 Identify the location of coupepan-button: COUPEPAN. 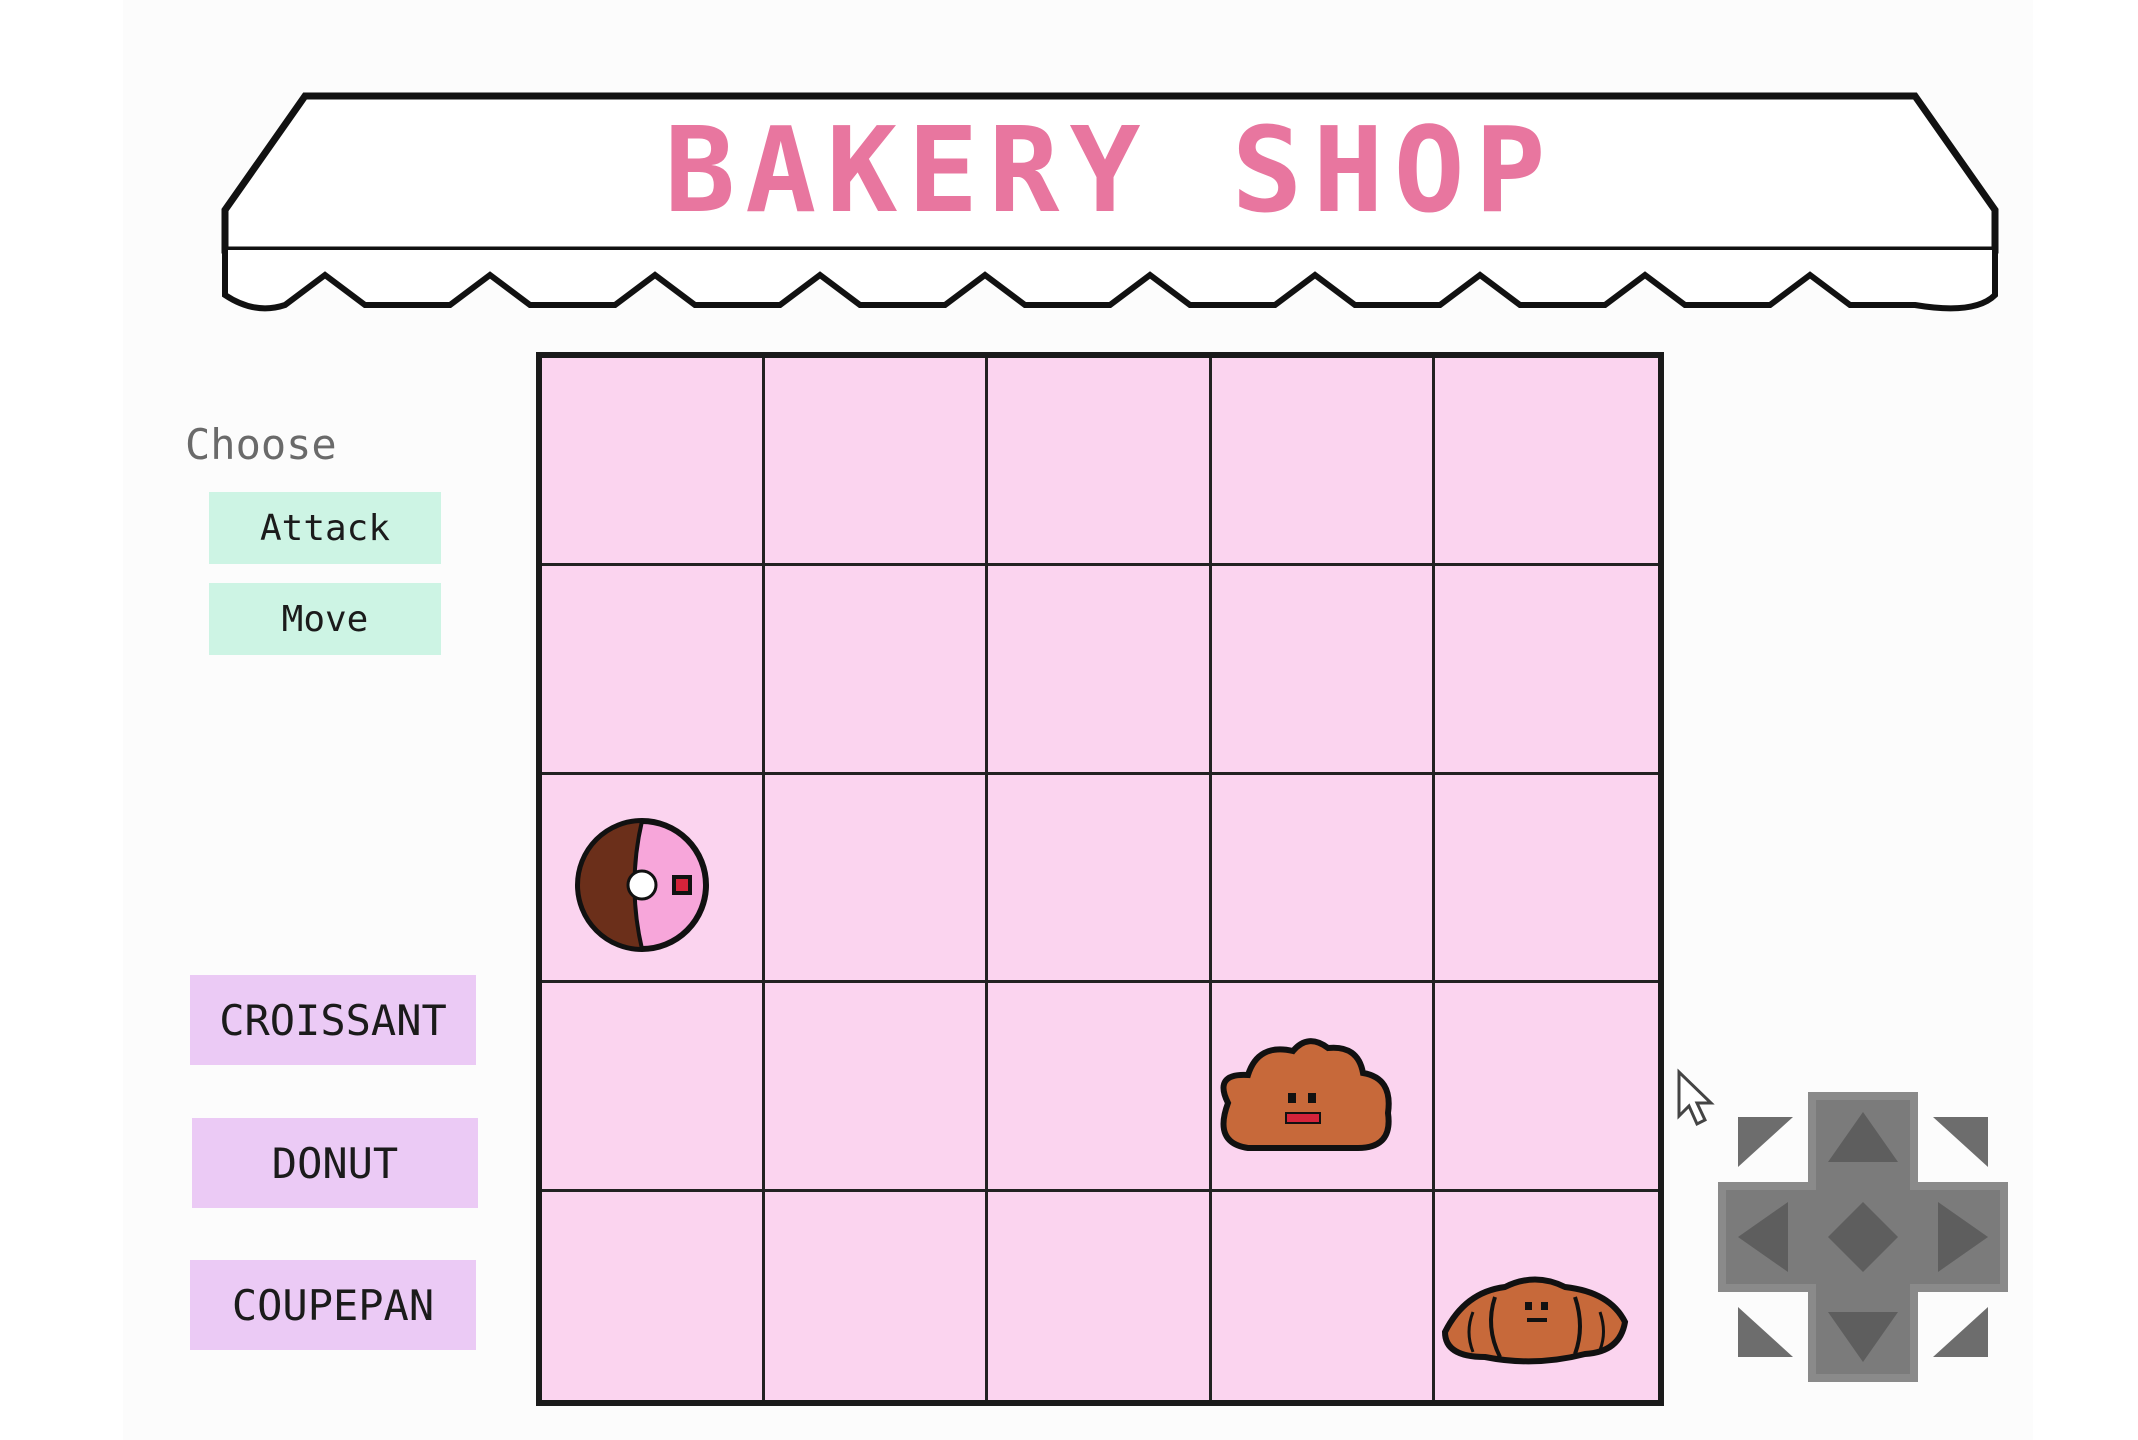
(333, 1305).